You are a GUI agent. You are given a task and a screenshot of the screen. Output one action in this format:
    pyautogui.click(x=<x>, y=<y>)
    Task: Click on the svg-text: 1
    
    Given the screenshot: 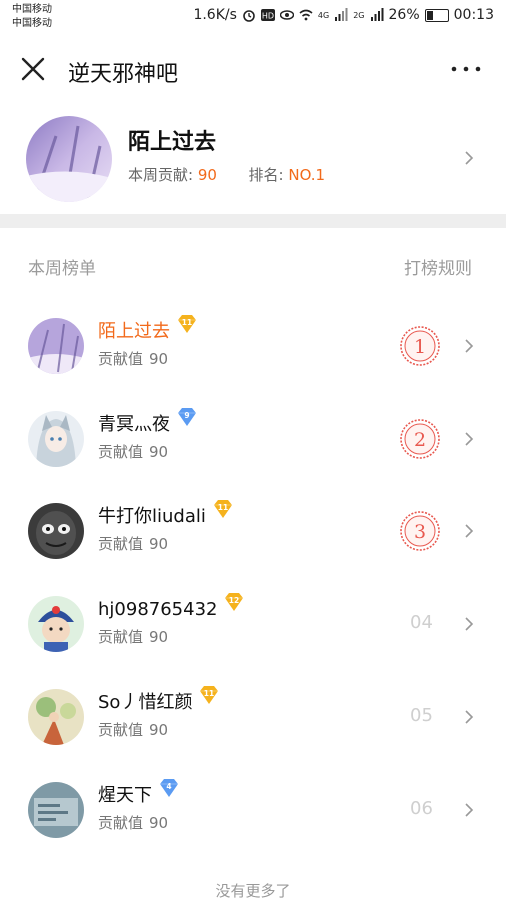 What is the action you would take?
    pyautogui.click(x=420, y=347)
    